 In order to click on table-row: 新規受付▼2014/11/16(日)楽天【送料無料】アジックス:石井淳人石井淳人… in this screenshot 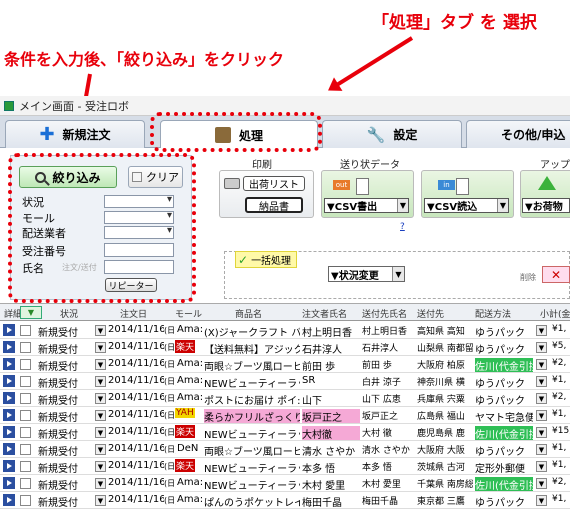, I will do `click(285, 347)`.